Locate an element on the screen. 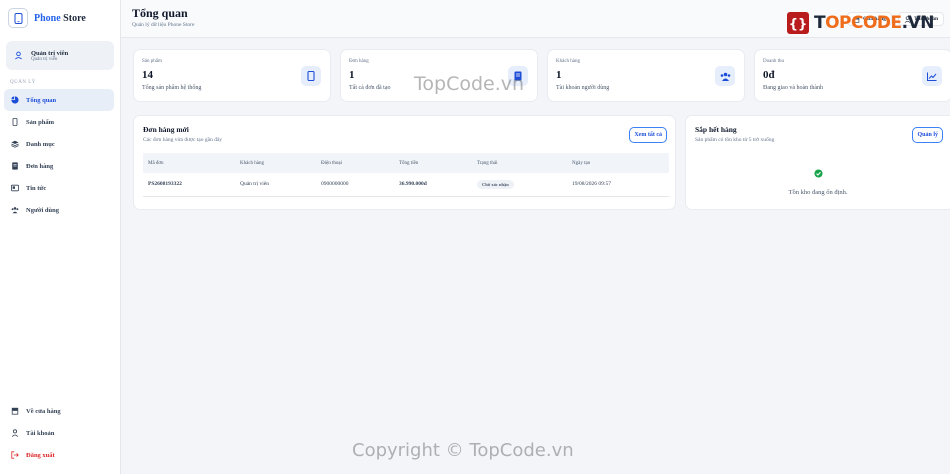  stat-card-customers: Khách hàng 1 Tài khoản người dùng is located at coordinates (646, 75).